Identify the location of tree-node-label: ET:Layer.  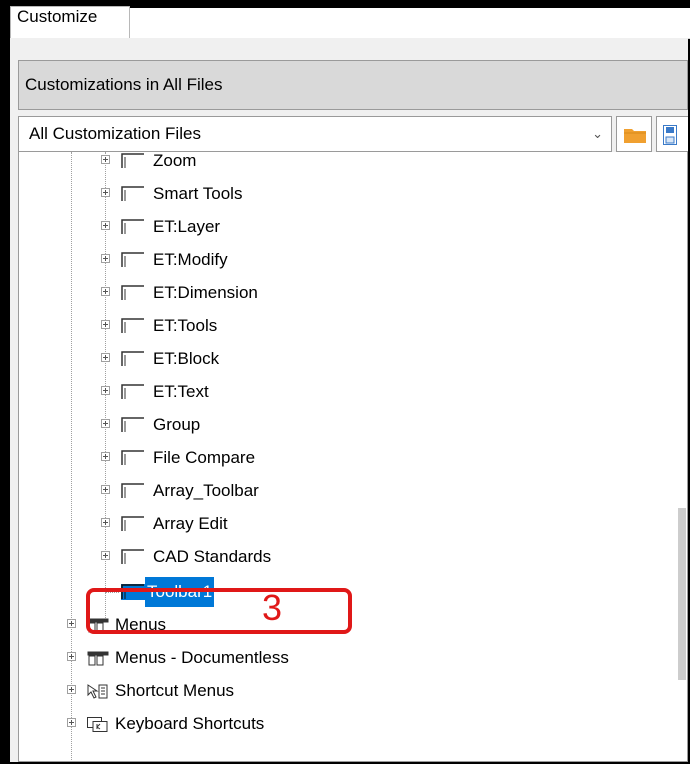
(187, 226).